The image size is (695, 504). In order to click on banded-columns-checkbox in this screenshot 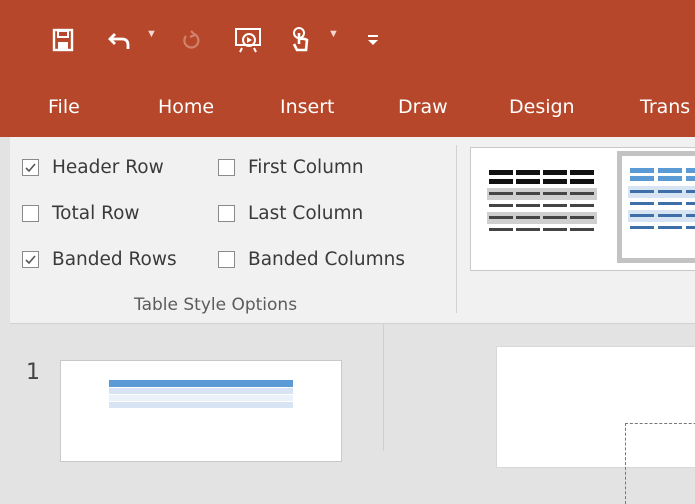, I will do `click(226, 259)`.